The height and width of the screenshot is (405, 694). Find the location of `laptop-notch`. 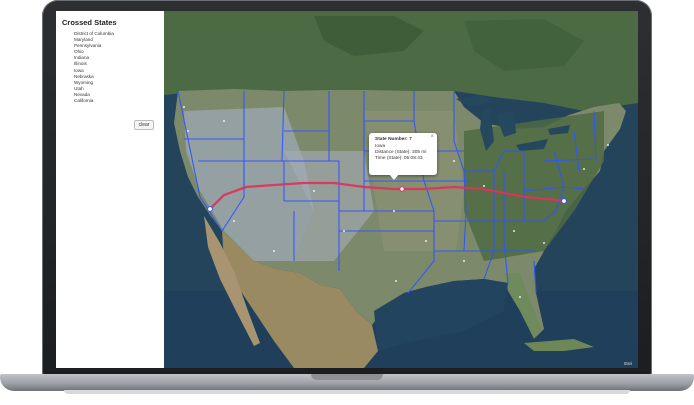

laptop-notch is located at coordinates (347, 377).